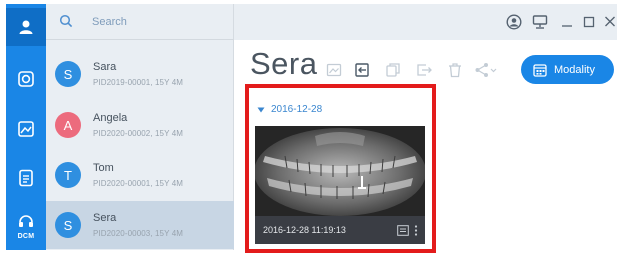 The image size is (621, 254). Describe the element at coordinates (574, 69) in the screenshot. I see `modality-label: Modality` at that location.